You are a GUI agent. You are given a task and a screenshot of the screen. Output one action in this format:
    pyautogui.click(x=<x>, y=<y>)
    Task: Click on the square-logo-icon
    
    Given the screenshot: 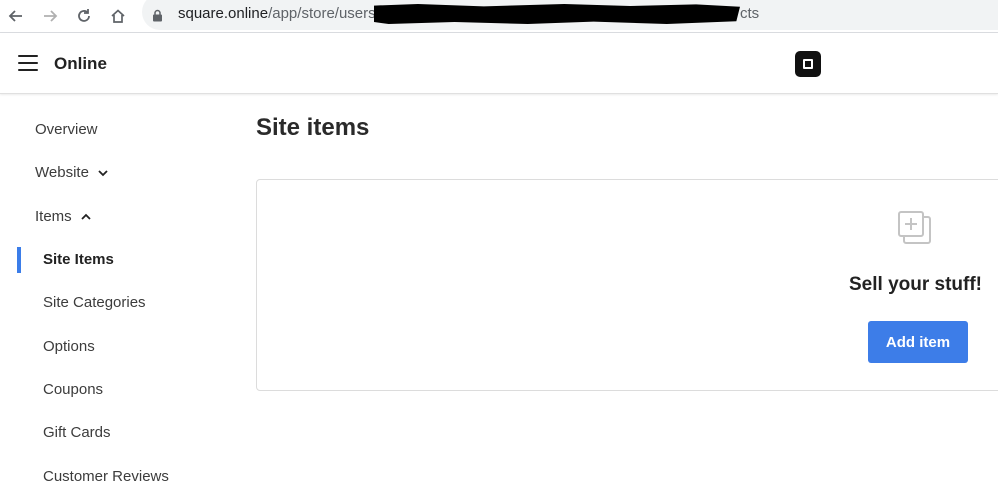 What is the action you would take?
    pyautogui.click(x=808, y=64)
    